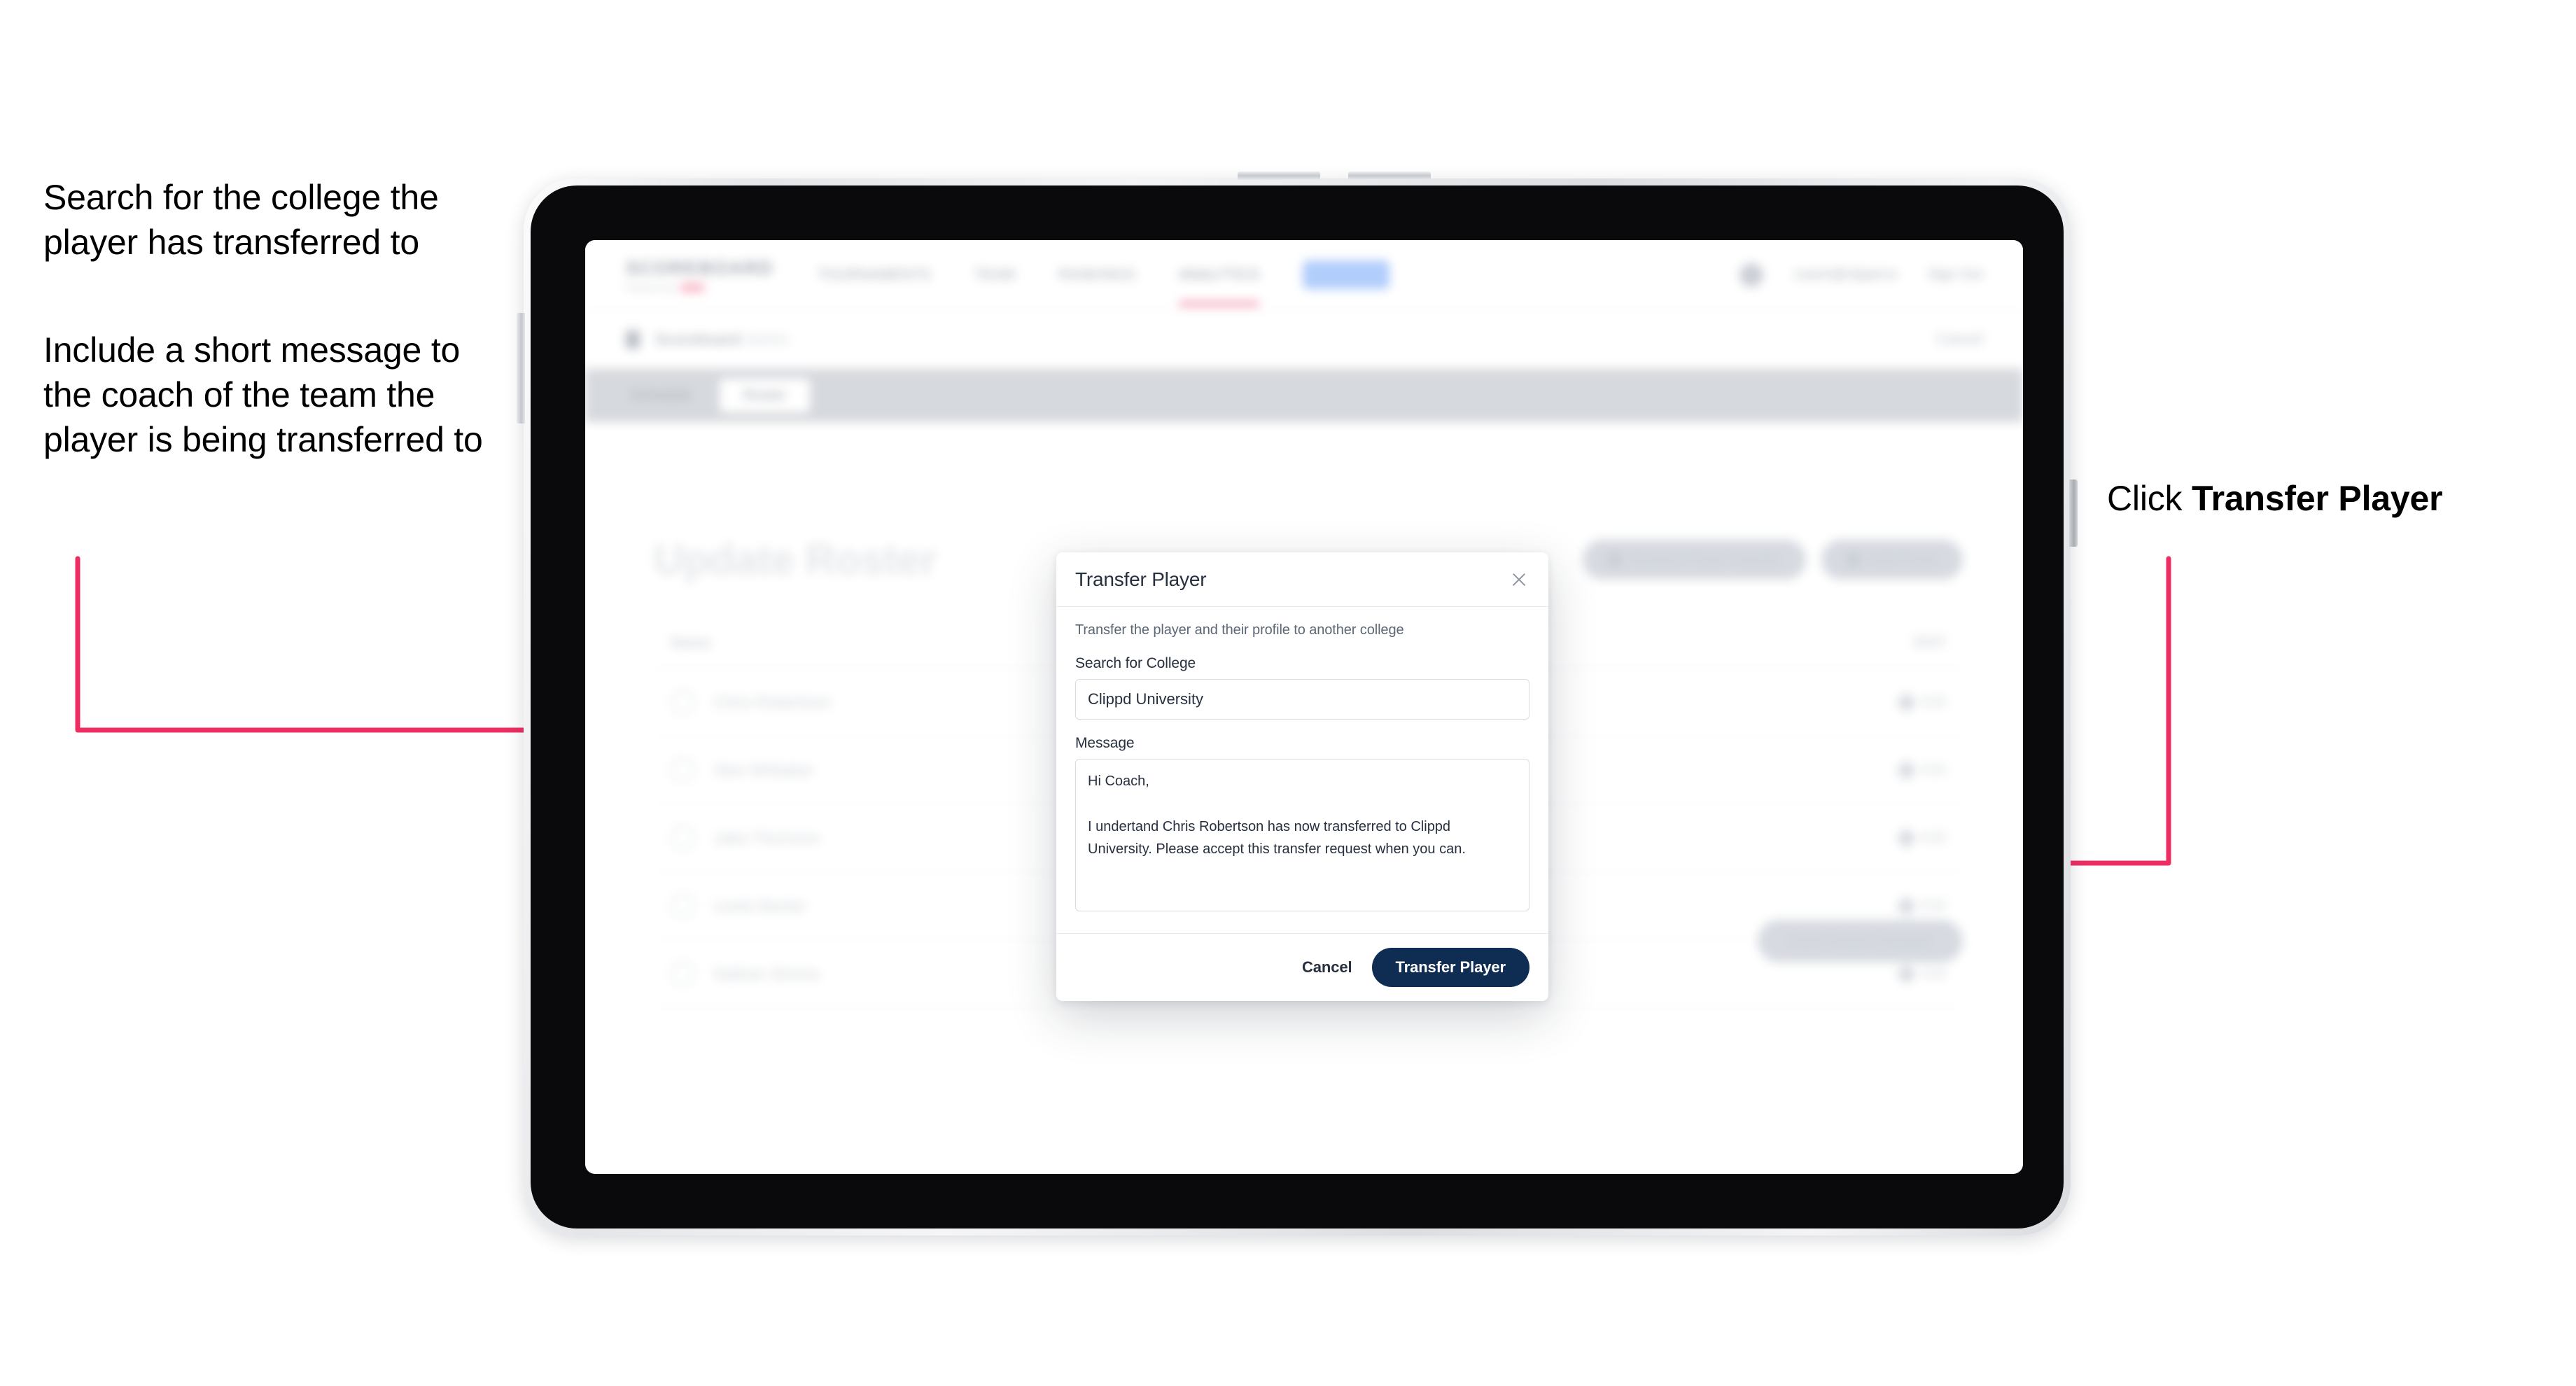  What do you see at coordinates (1302, 579) in the screenshot?
I see `dialog-header: Transfer Player` at bounding box center [1302, 579].